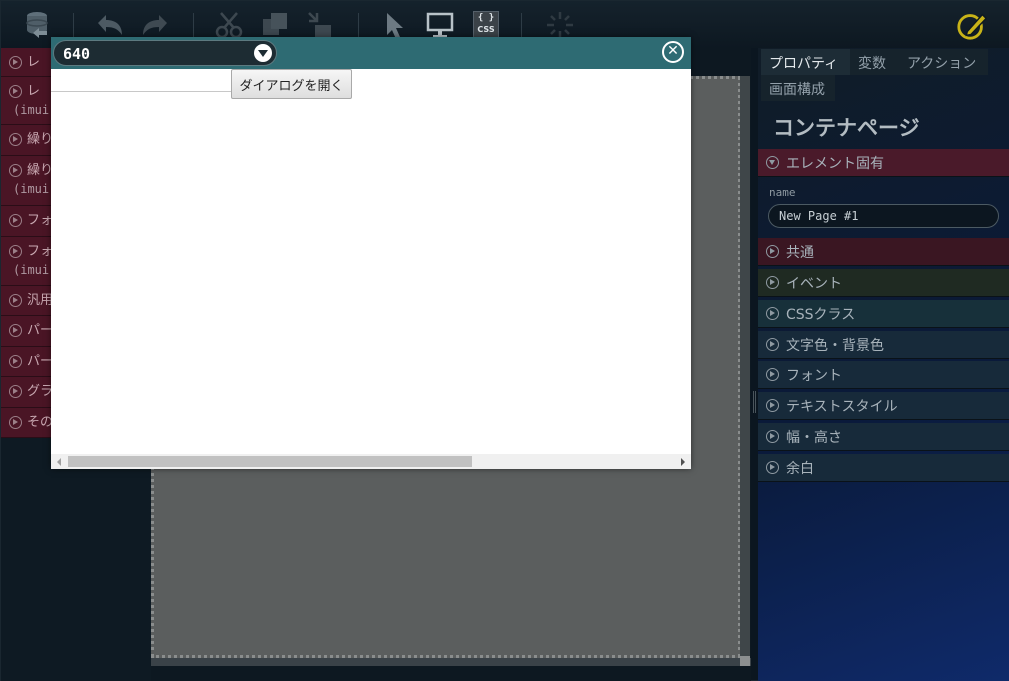 This screenshot has height=681, width=1009. Describe the element at coordinates (486, 29) in the screenshot. I see `css-icon-label: CSS` at that location.